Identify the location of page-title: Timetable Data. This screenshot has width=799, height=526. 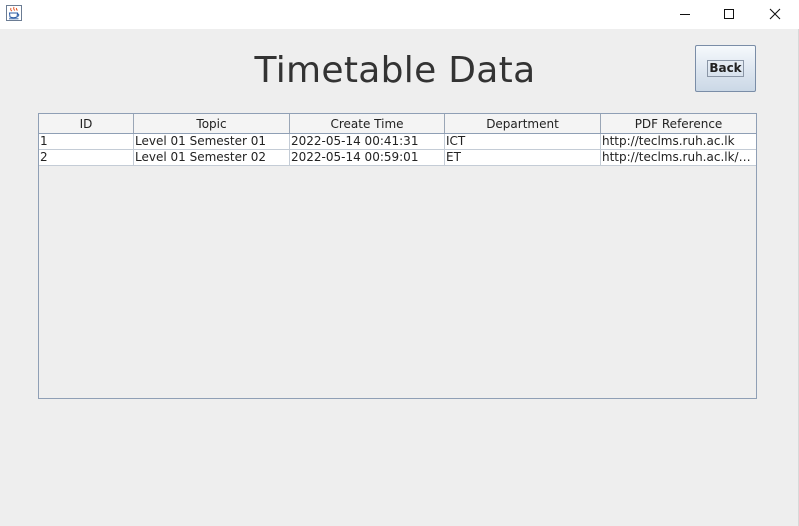
(395, 70).